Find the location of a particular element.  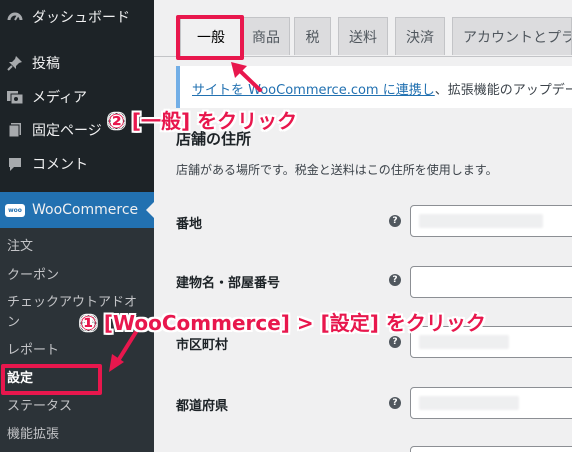

tab-products: 商品 is located at coordinates (266, 36).